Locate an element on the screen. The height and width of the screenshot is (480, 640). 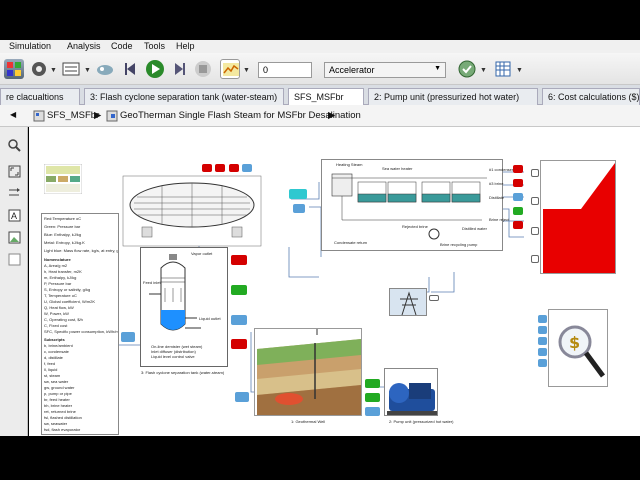
geothermal-well-caption: 1: Geothermal Well is located at coordinates (308, 421).